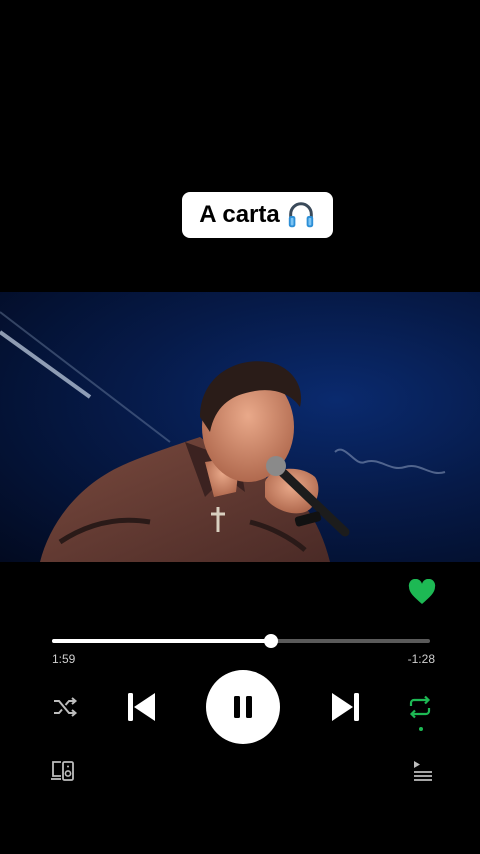  I want to click on elapsed-time: 1:59, so click(64, 659).